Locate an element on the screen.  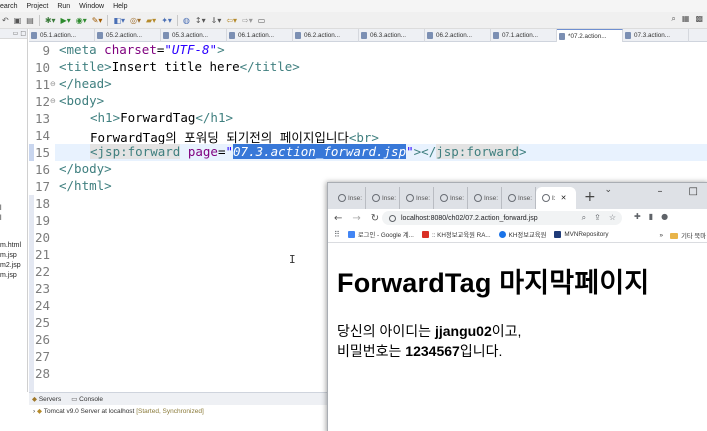
tree-item: m2.jsp is located at coordinates (10, 265).